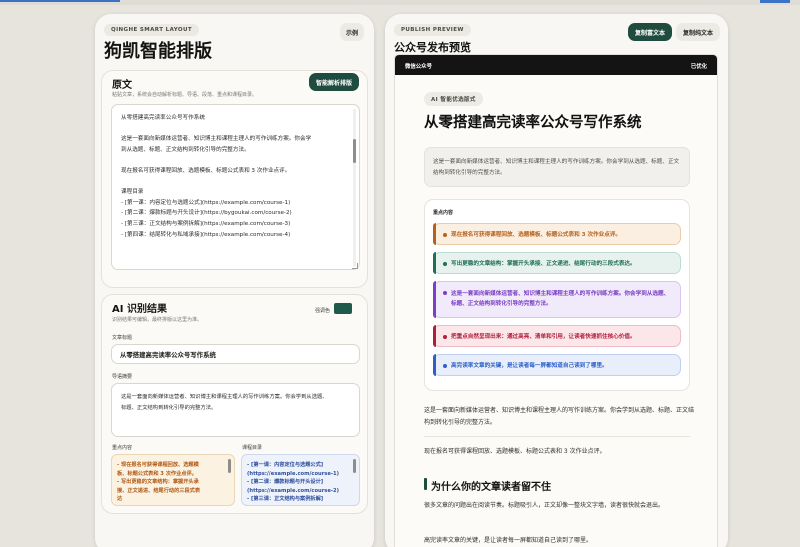 The width and height of the screenshot is (800, 547). I want to click on phone-bar-account: 微信公众号, so click(418, 67).